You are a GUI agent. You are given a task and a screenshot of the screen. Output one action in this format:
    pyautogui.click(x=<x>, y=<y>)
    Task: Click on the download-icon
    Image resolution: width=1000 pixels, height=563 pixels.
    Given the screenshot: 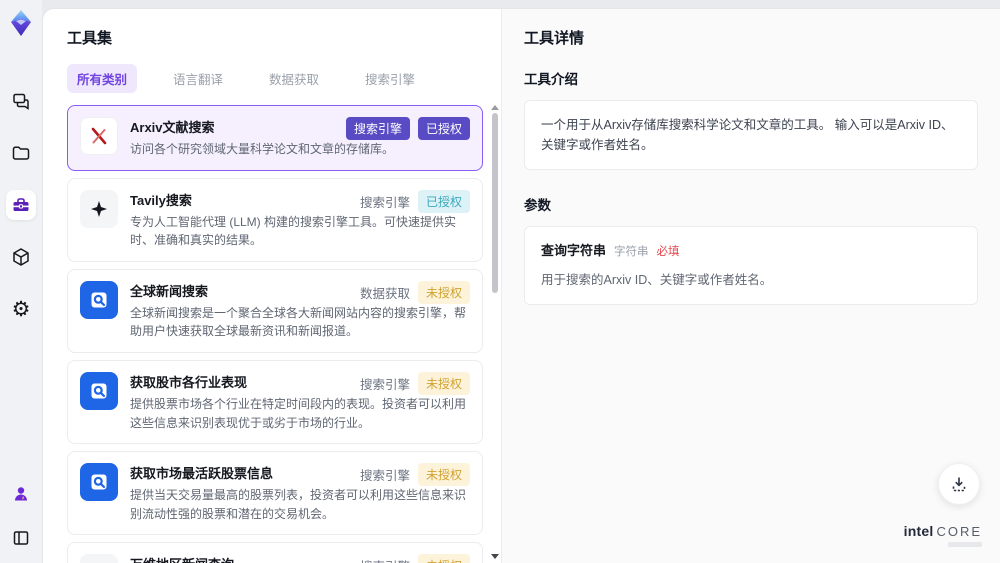 What is the action you would take?
    pyautogui.click(x=959, y=484)
    